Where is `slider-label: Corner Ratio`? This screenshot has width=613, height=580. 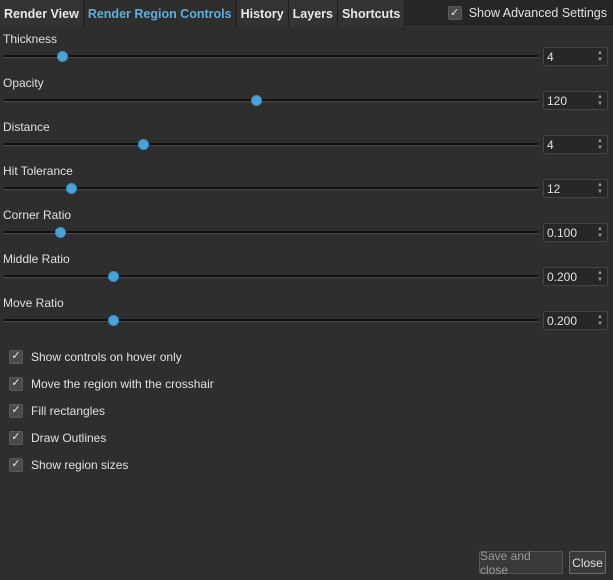
slider-label: Corner Ratio is located at coordinates (37, 215).